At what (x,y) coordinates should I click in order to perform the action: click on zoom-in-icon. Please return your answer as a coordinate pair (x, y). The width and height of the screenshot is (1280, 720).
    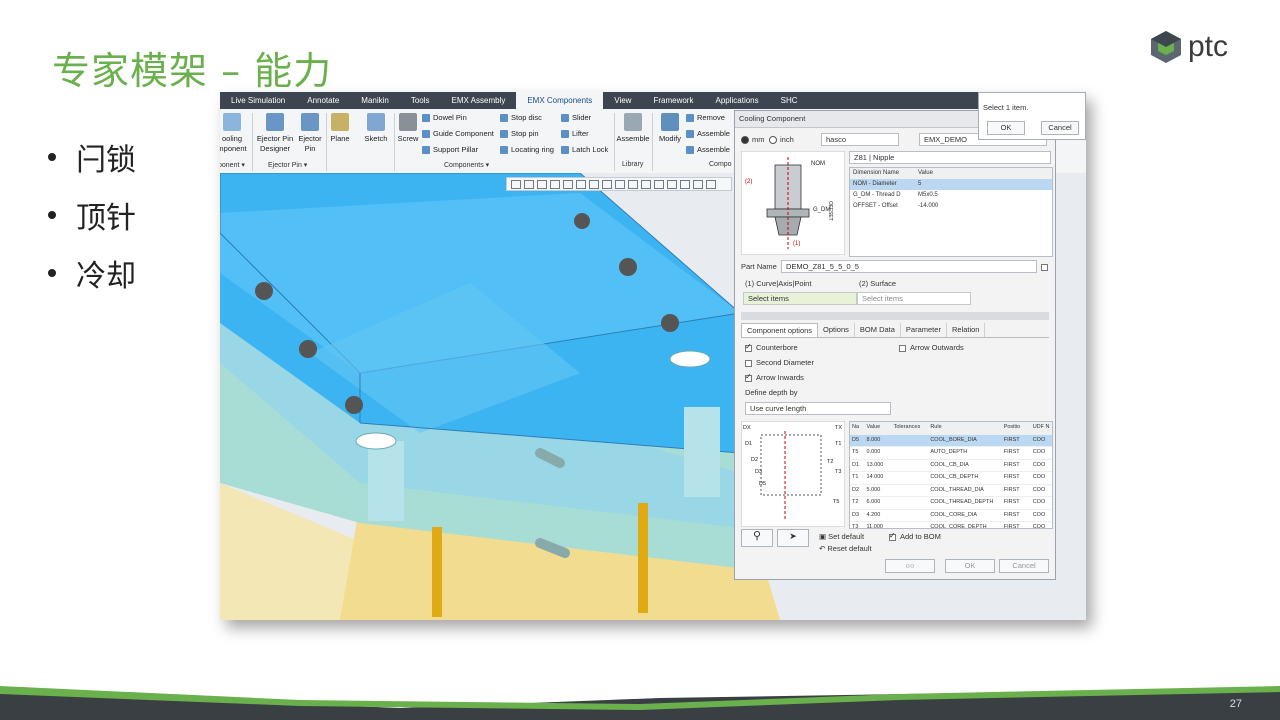
    Looking at the image, I should click on (529, 184).